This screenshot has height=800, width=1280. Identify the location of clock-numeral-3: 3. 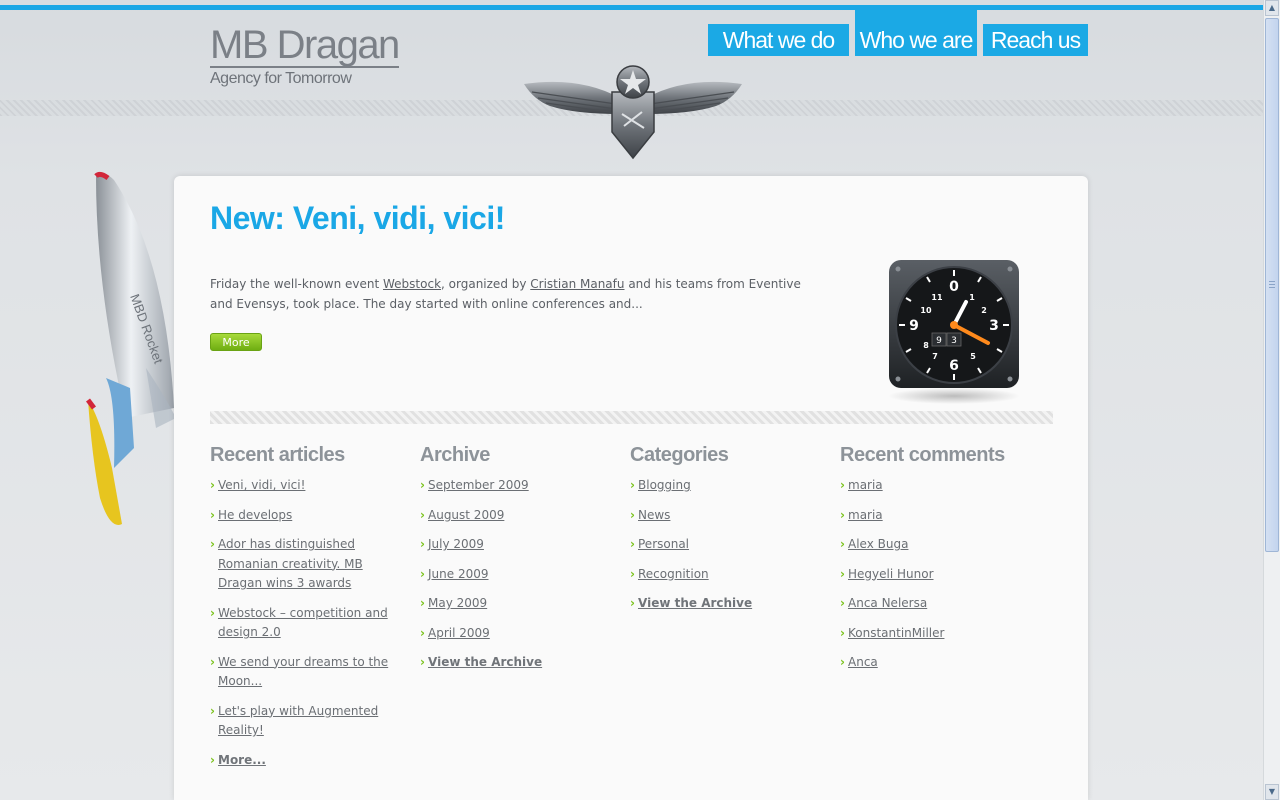
(994, 326).